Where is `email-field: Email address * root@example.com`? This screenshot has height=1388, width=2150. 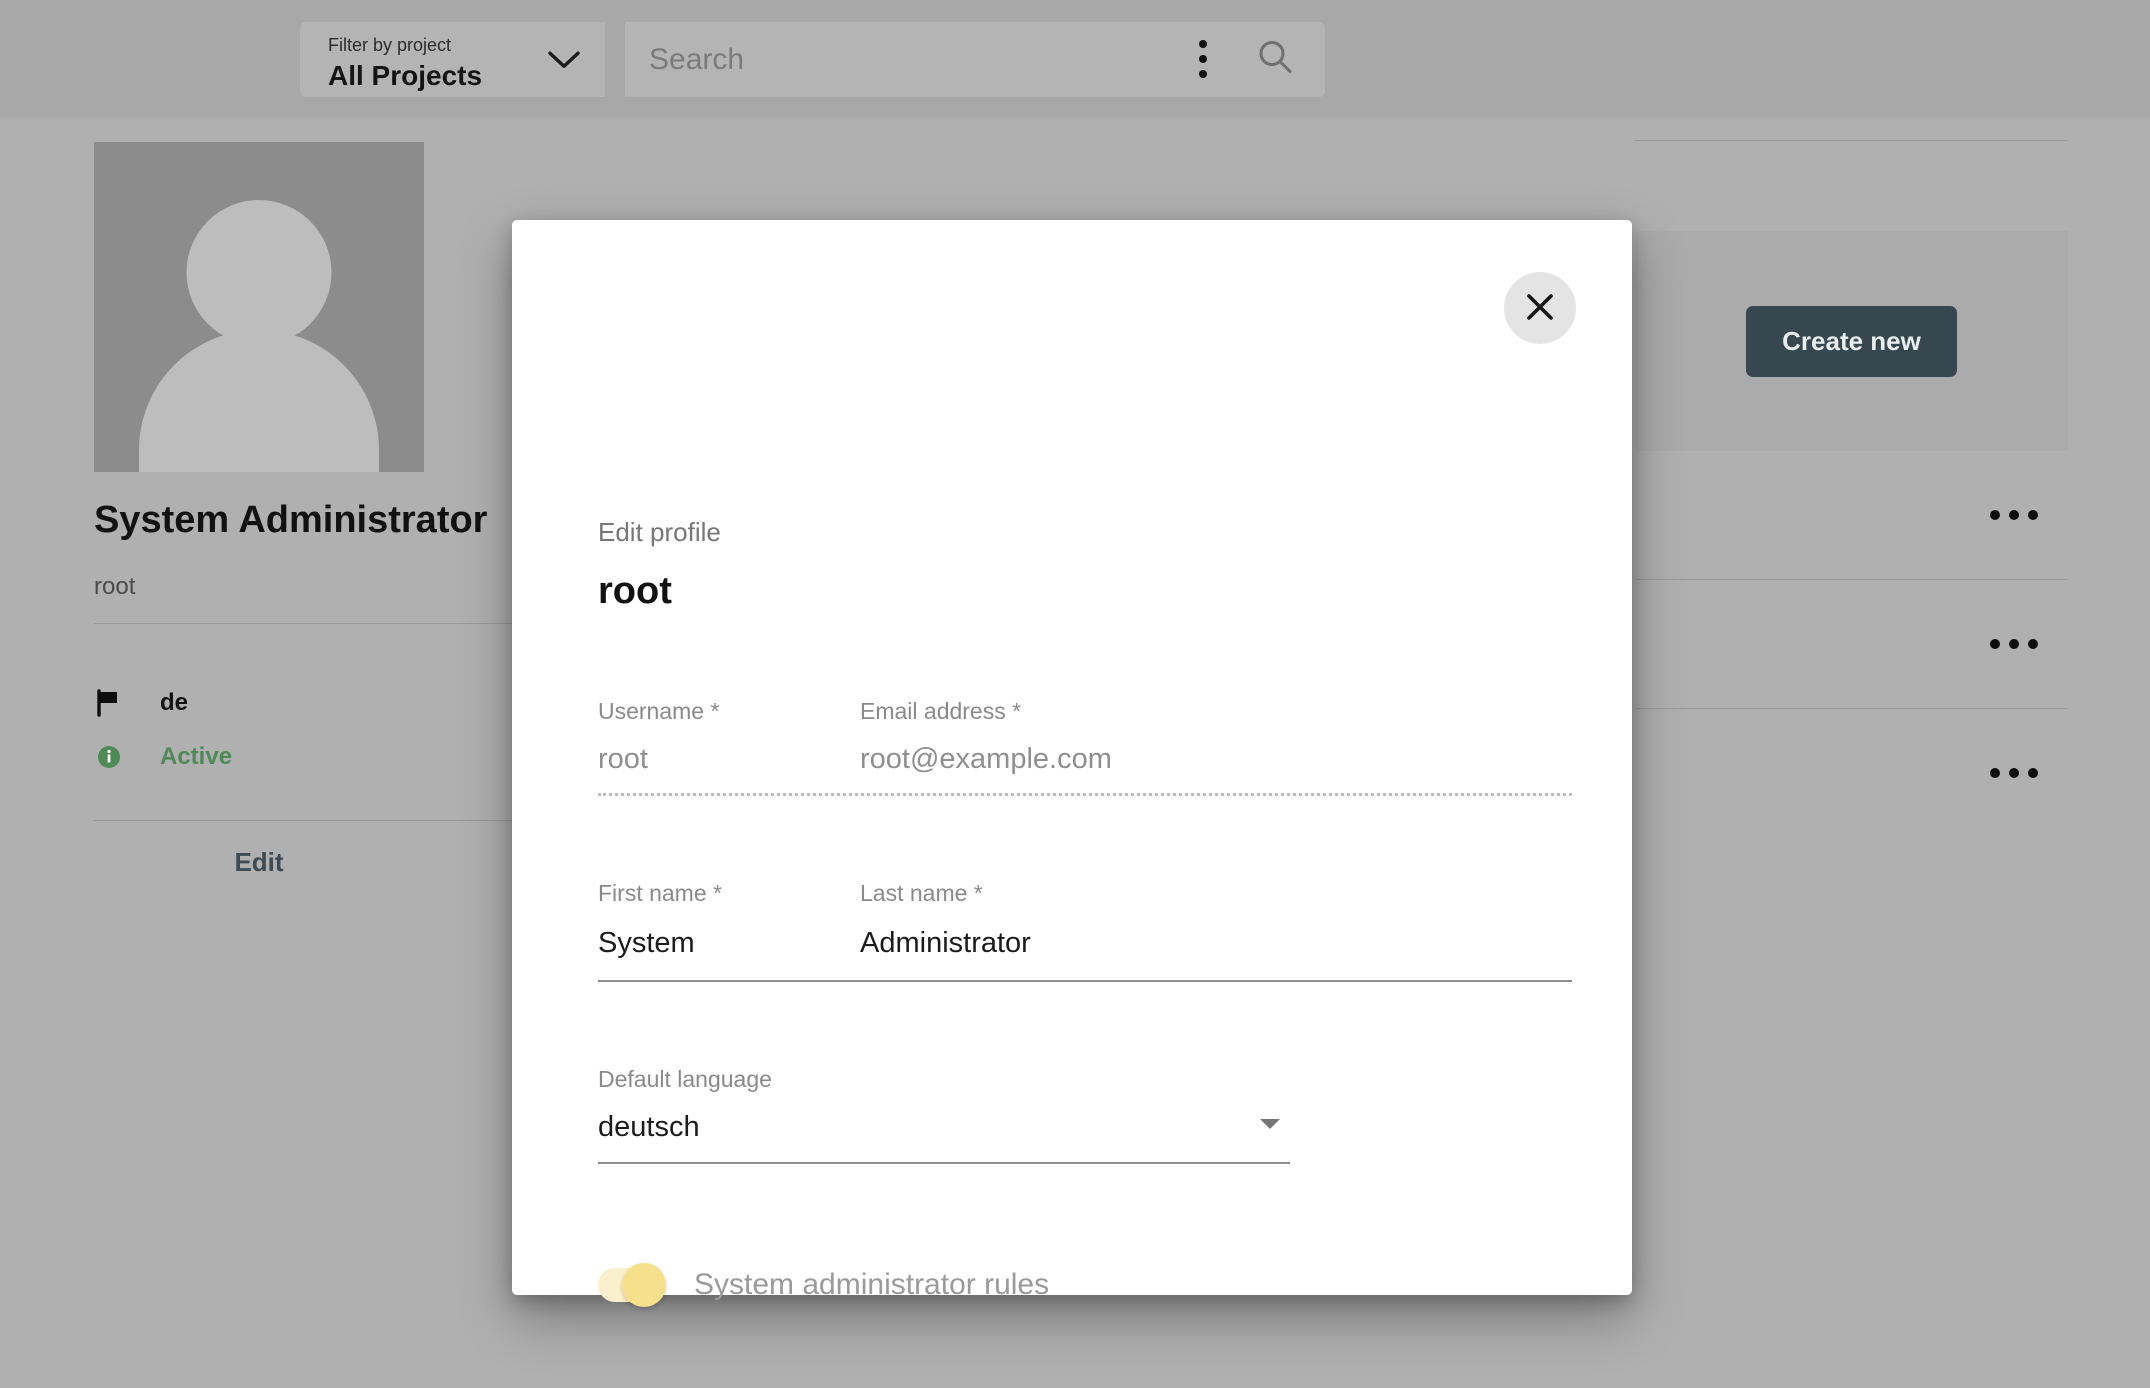 email-field: Email address * root@example.com is located at coordinates (1205, 737).